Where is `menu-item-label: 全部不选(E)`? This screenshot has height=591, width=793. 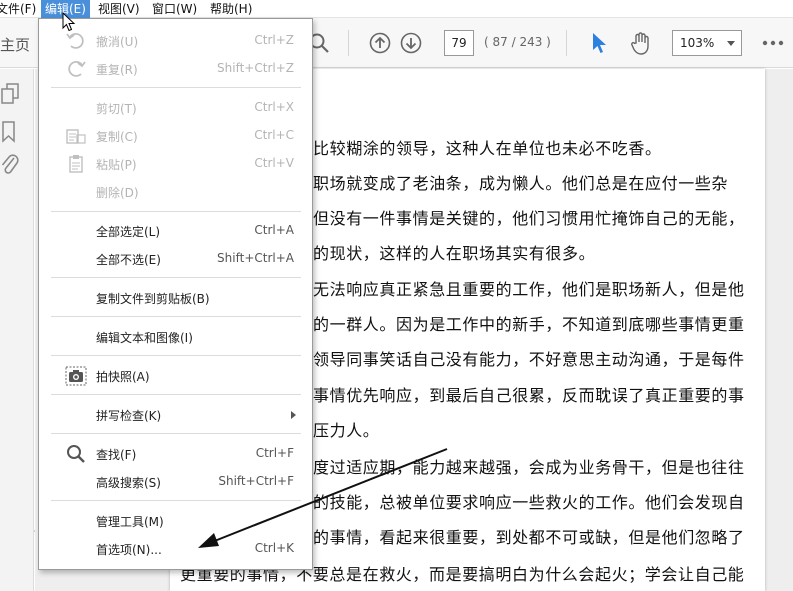 menu-item-label: 全部不选(E) is located at coordinates (128, 260).